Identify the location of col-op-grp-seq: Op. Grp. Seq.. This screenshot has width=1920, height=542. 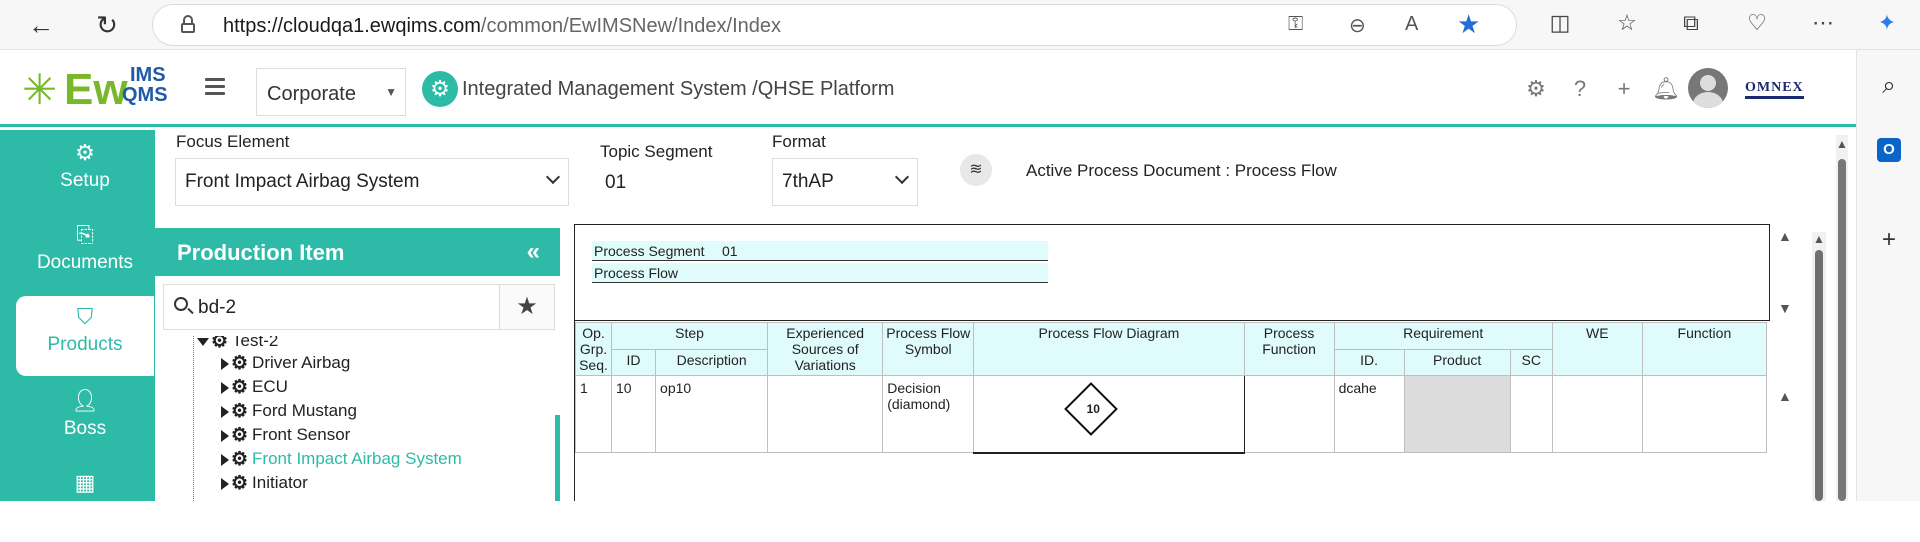
(593, 349).